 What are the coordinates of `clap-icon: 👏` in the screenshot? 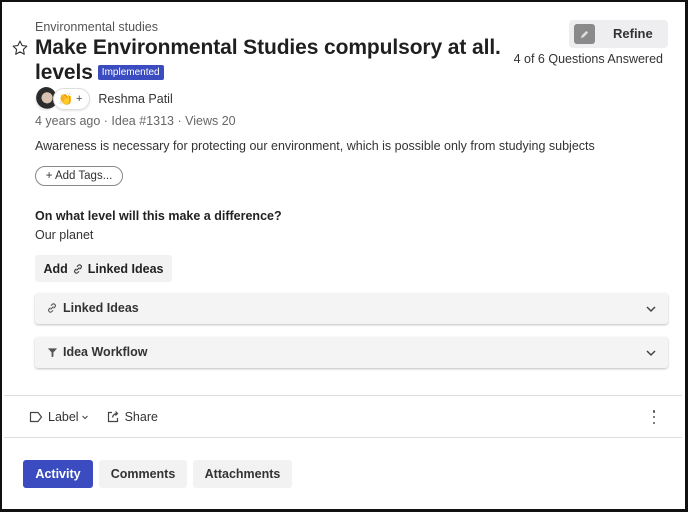 It's located at (65, 99).